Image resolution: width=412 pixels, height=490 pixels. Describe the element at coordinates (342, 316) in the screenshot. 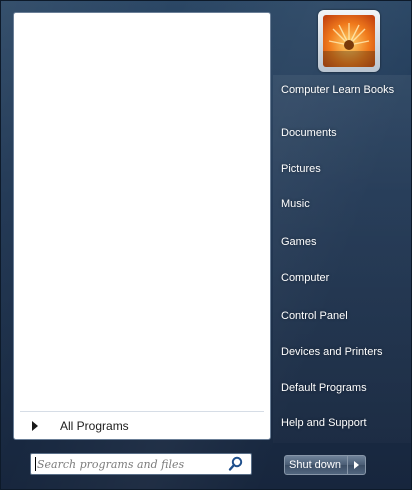

I see `control-panel-link: Control Panel` at that location.